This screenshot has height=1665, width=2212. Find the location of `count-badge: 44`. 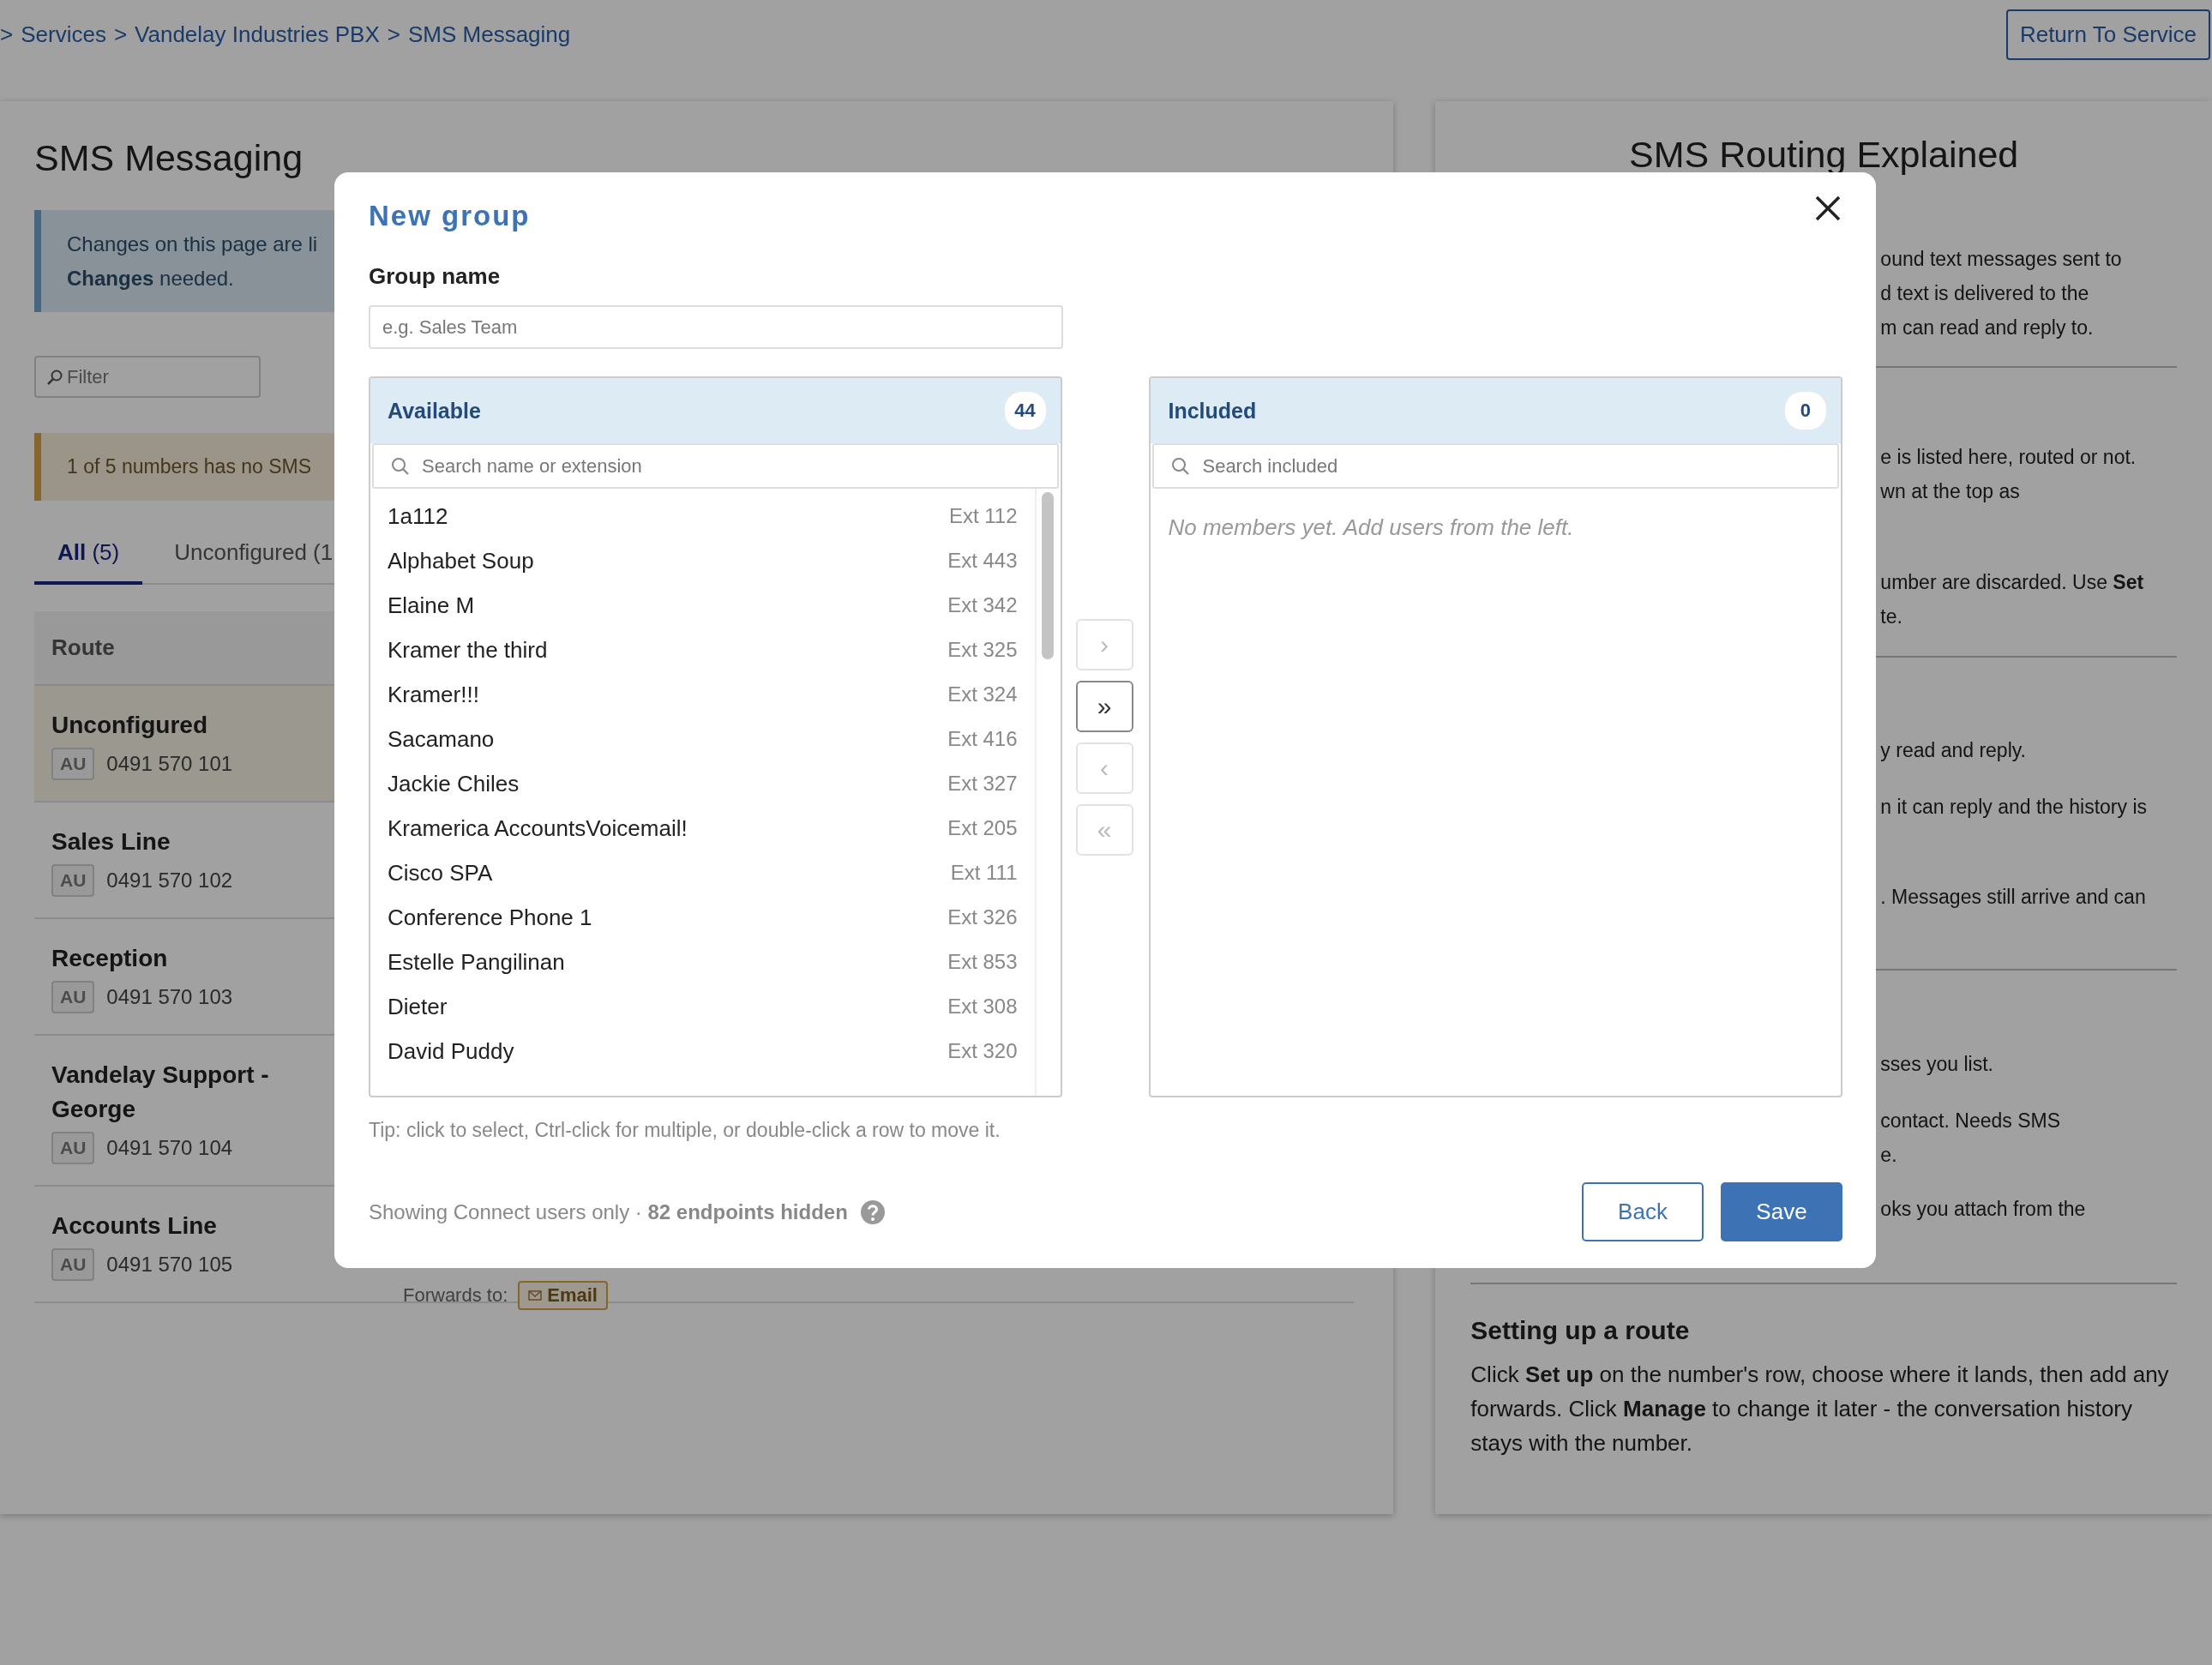

count-badge: 44 is located at coordinates (1025, 411).